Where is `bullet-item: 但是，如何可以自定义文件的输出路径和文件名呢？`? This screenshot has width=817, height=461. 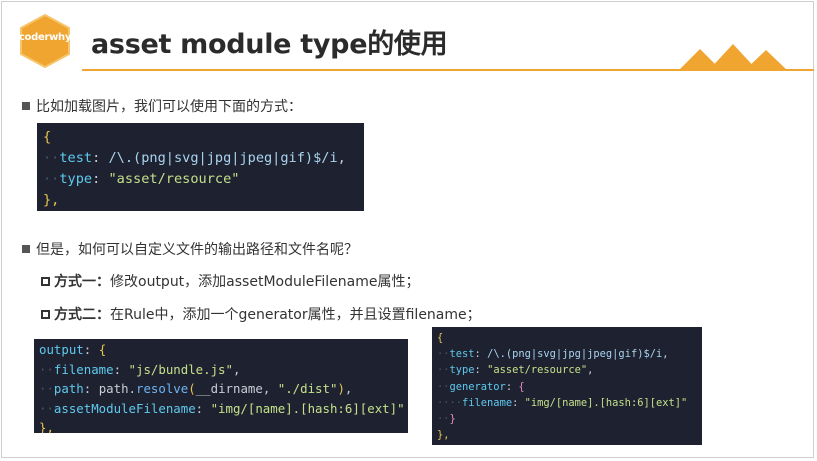 bullet-item: 但是，如何可以自定义文件的输出路径和文件名呢？ is located at coordinates (190, 249).